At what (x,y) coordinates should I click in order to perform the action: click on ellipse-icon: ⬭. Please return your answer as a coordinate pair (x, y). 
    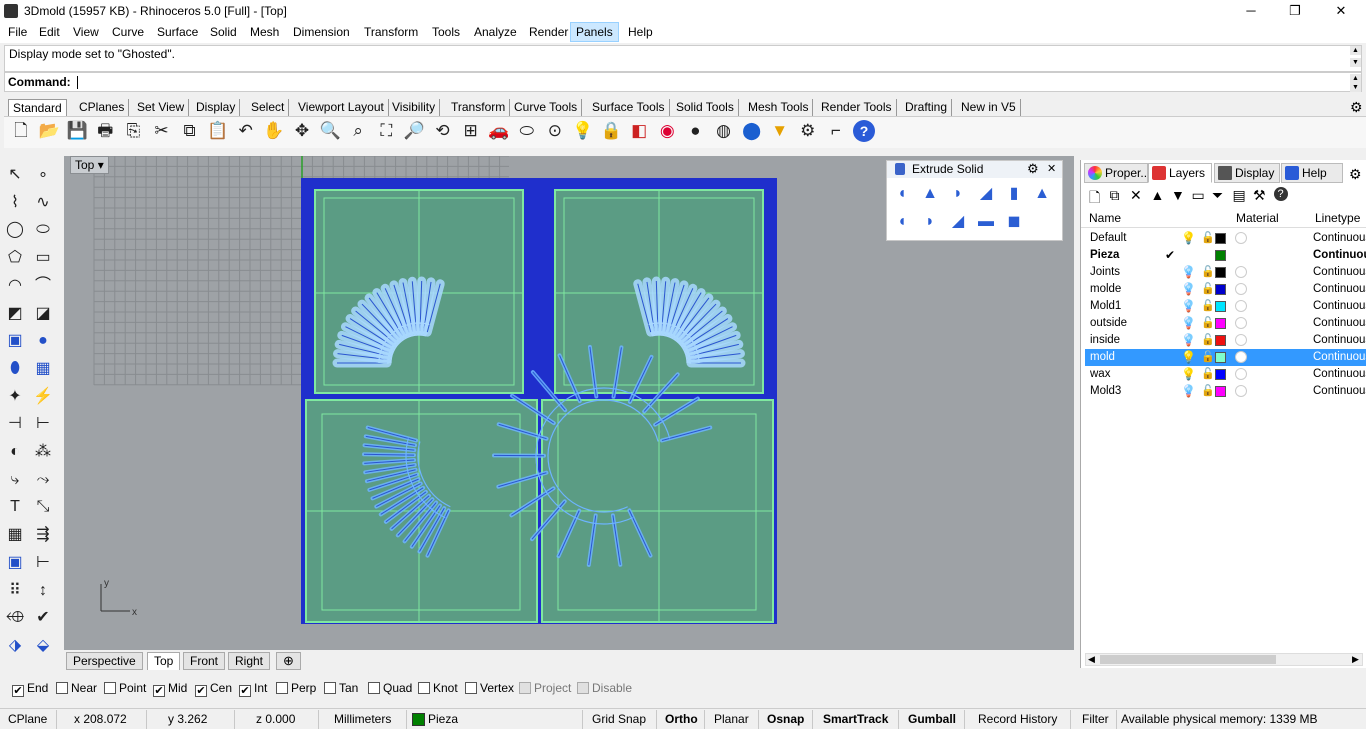
    Looking at the image, I should click on (43, 230).